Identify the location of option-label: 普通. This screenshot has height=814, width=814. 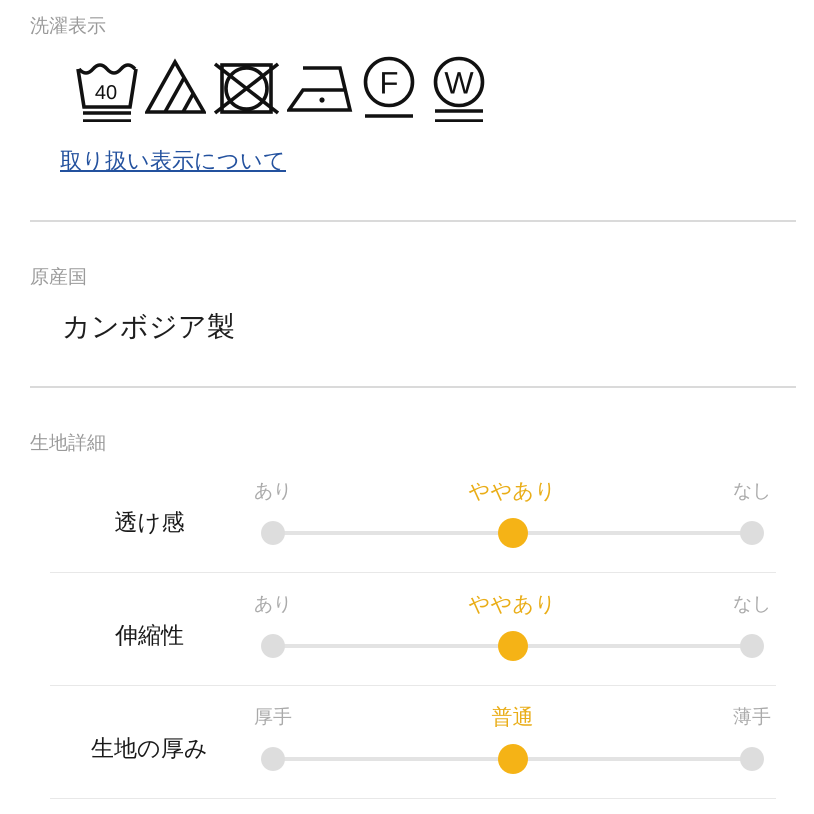
(513, 717).